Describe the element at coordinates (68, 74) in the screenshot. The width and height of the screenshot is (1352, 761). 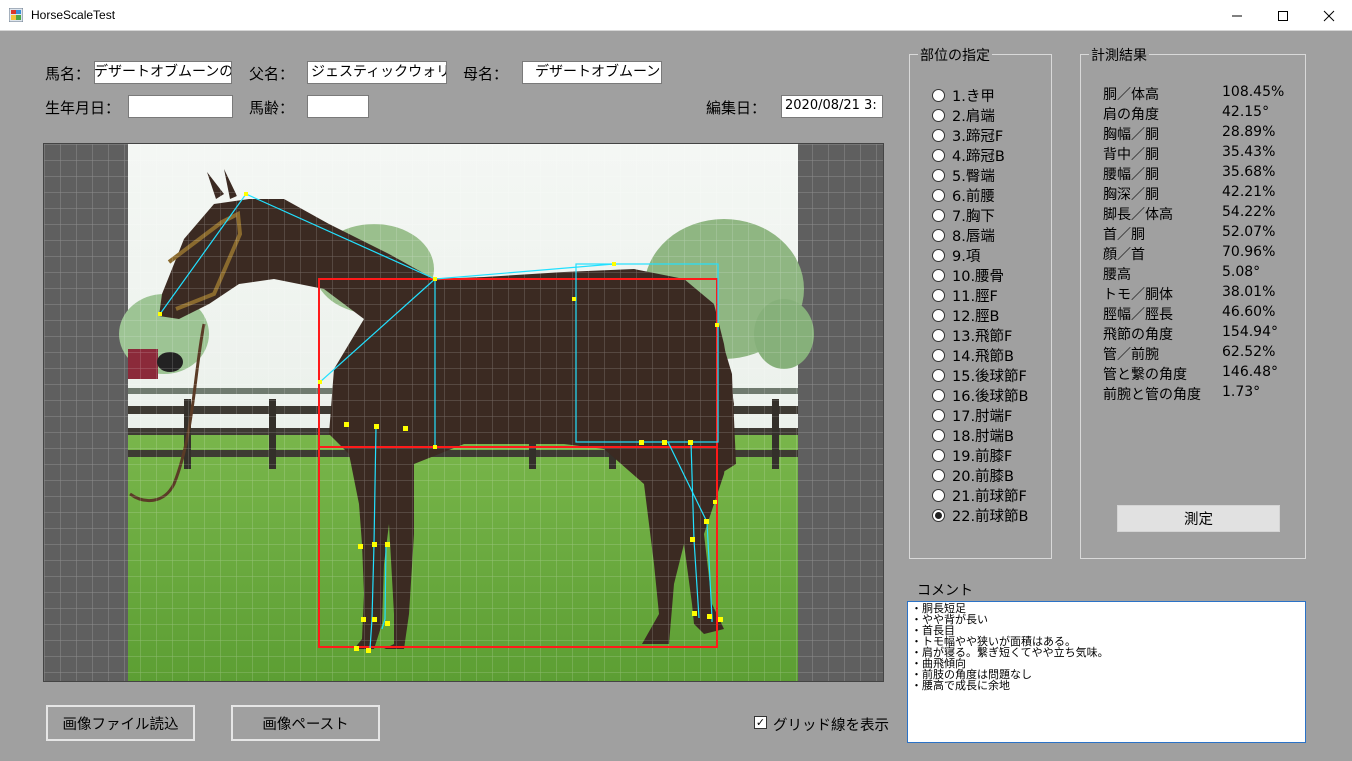
I see `horse-name-label: 馬名：` at that location.